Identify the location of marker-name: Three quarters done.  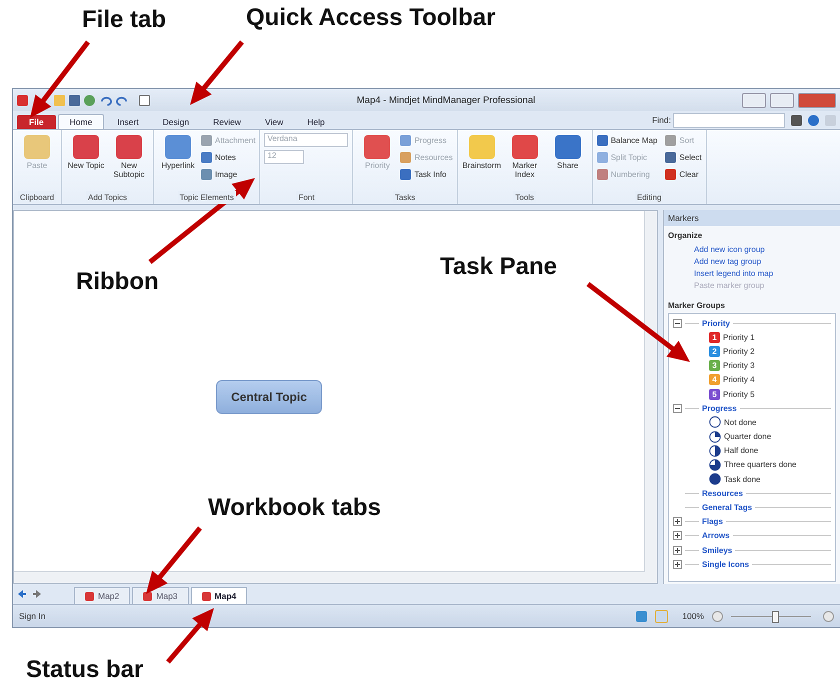
(760, 465).